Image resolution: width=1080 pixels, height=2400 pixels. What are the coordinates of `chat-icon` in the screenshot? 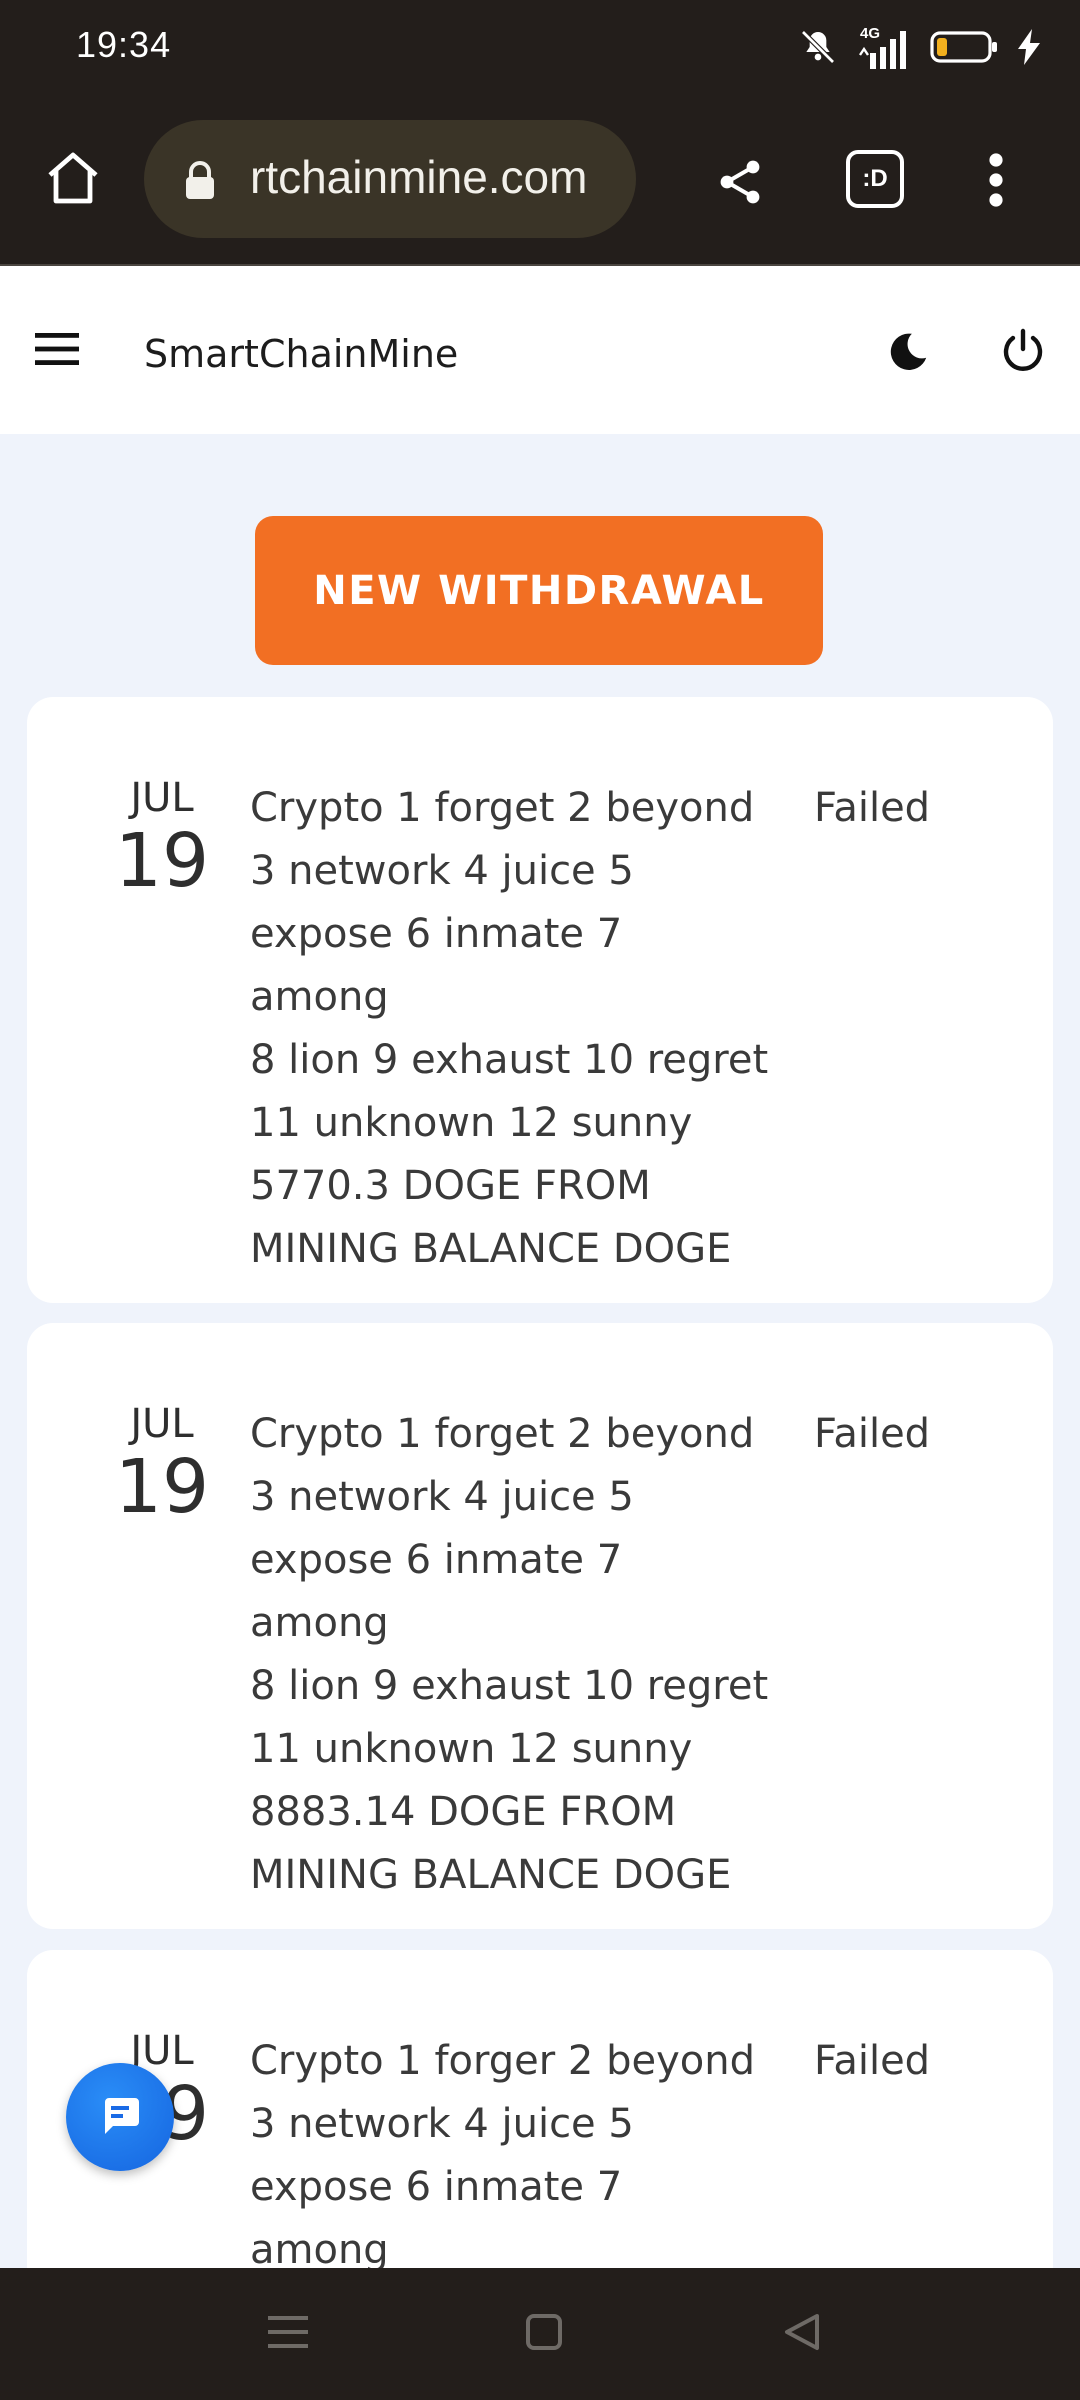 It's located at (120, 2117).